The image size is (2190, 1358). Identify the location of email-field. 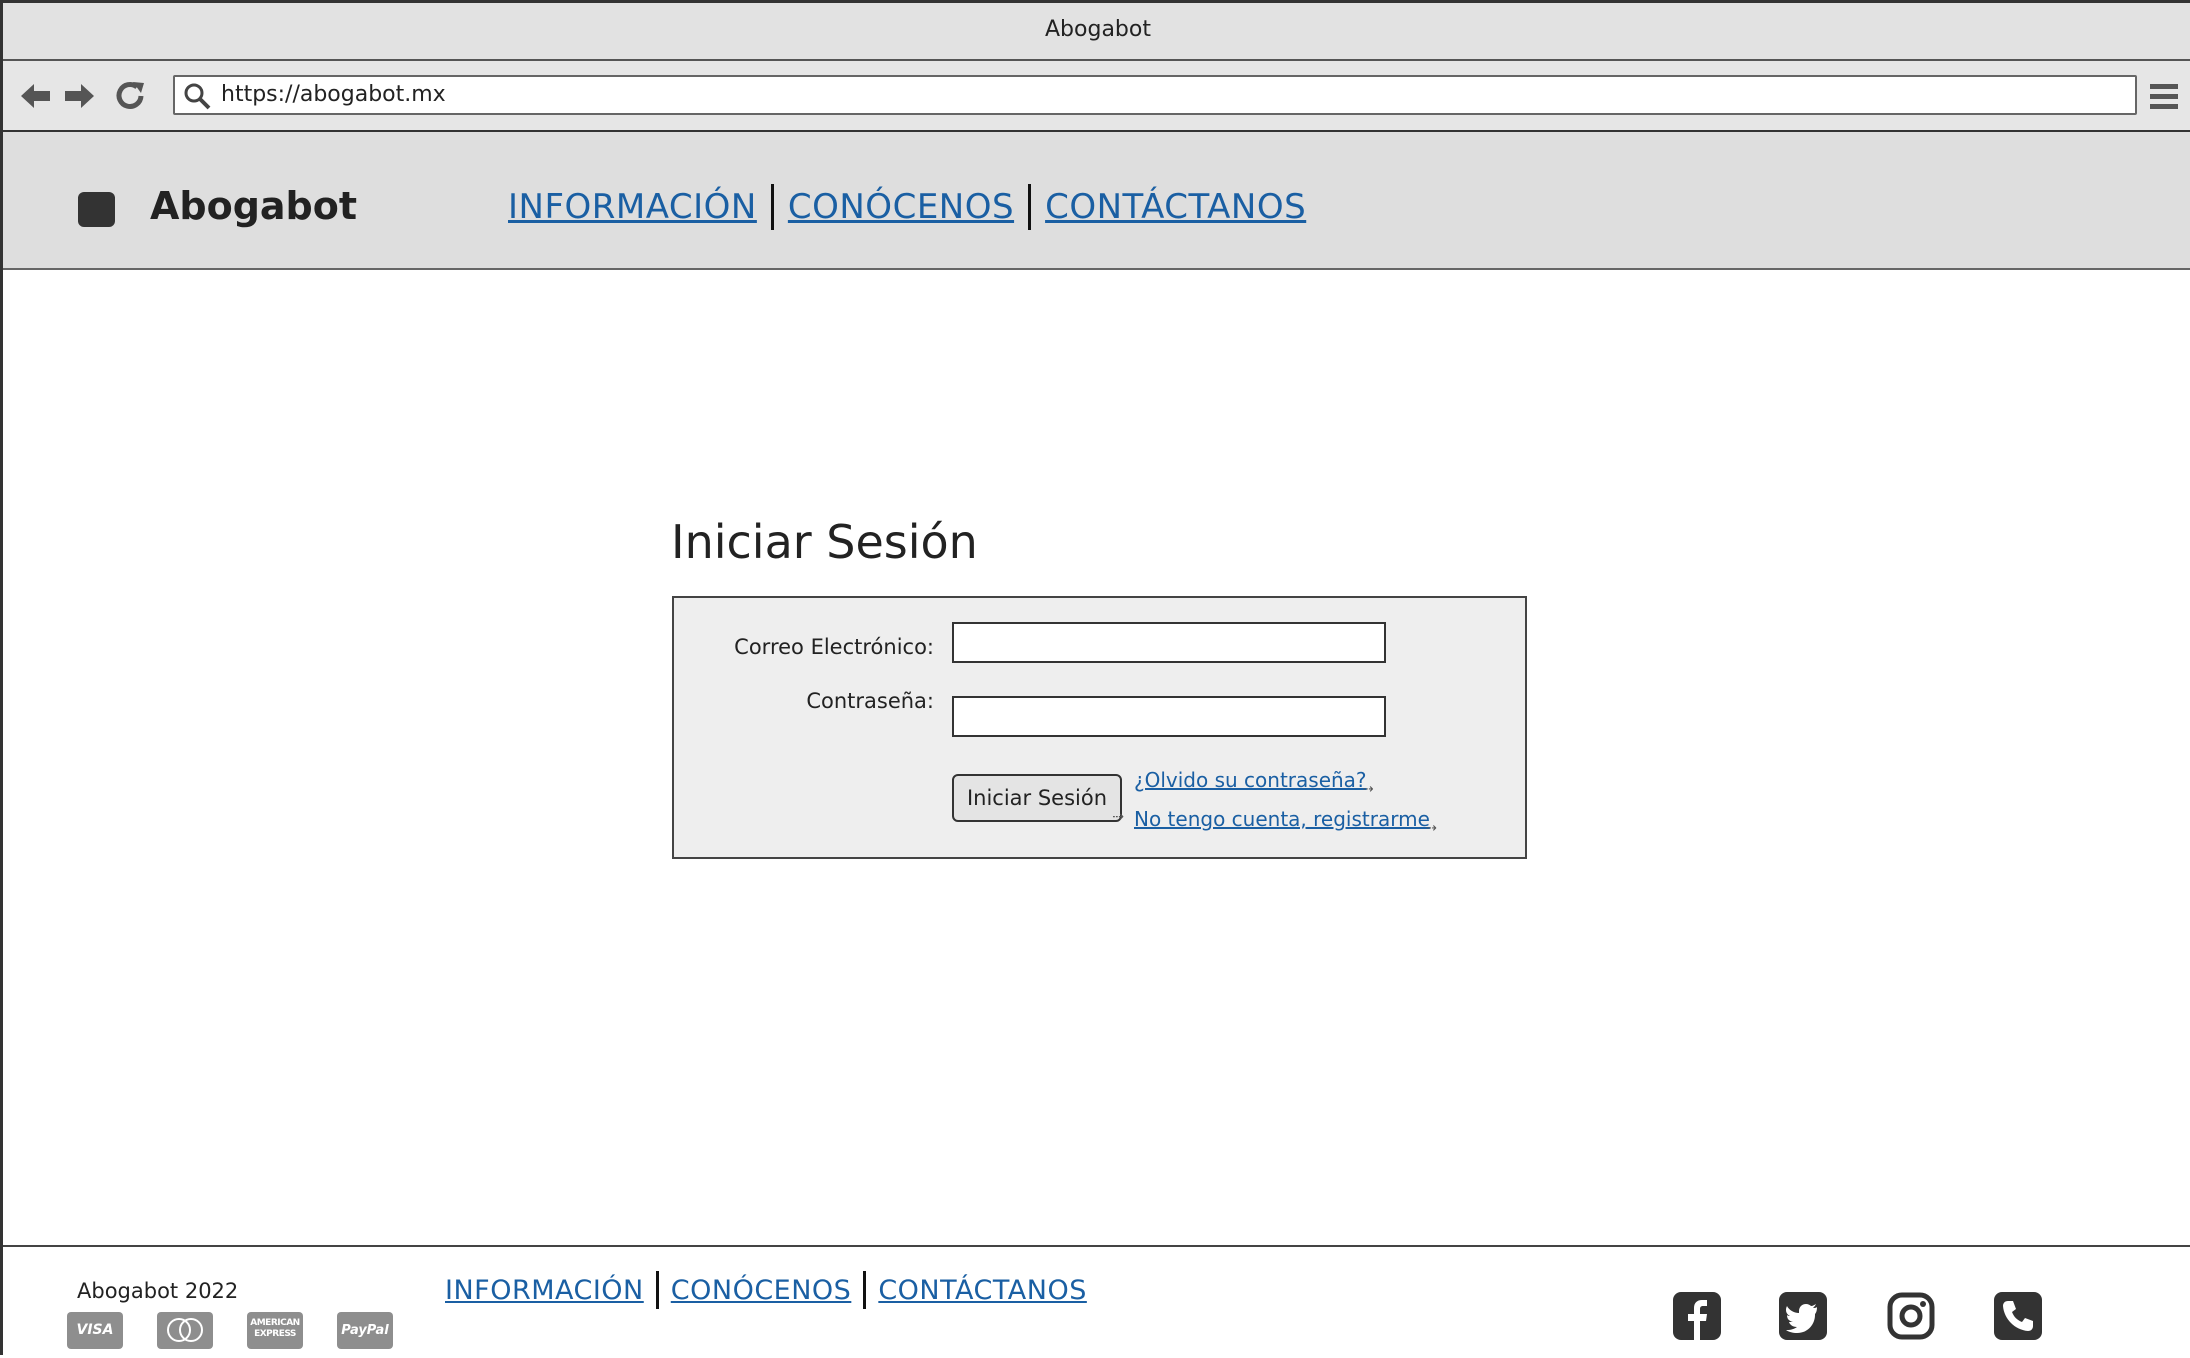
(1169, 642).